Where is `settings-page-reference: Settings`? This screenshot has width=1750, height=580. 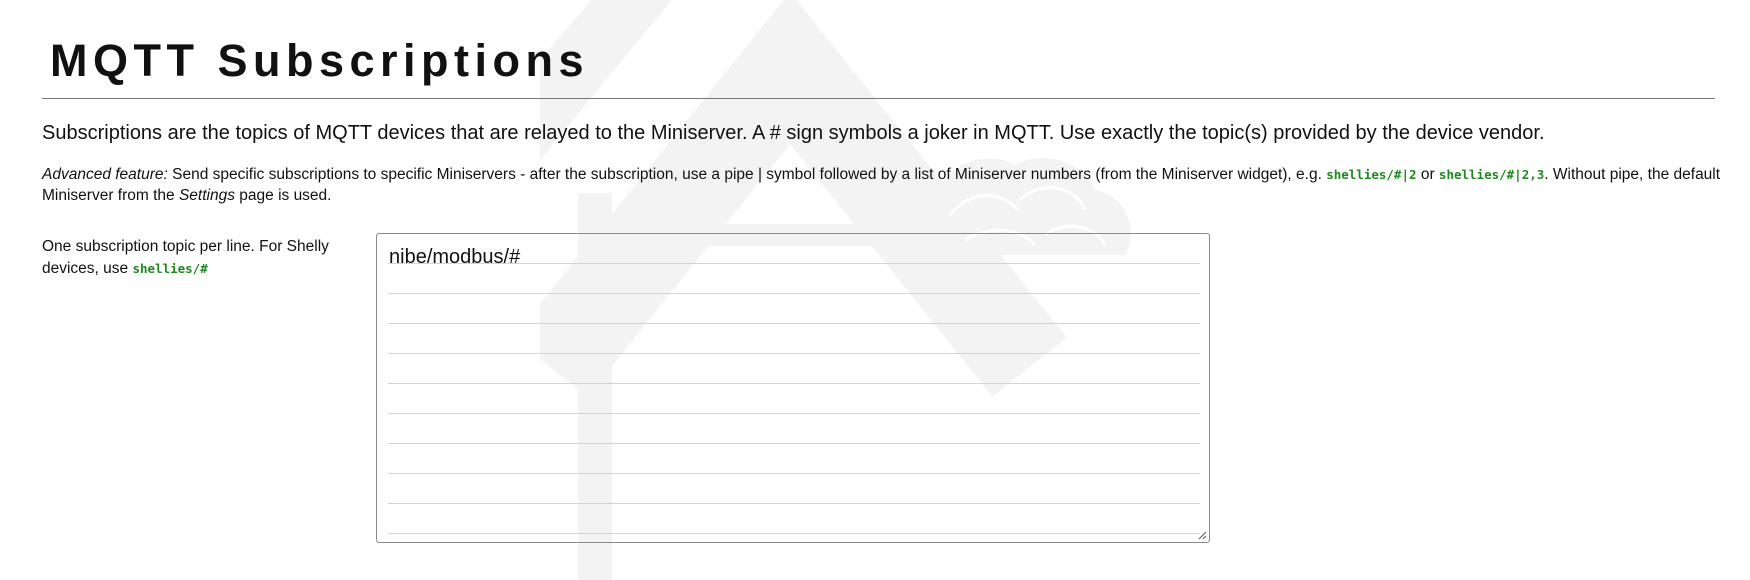 settings-page-reference: Settings is located at coordinates (206, 195).